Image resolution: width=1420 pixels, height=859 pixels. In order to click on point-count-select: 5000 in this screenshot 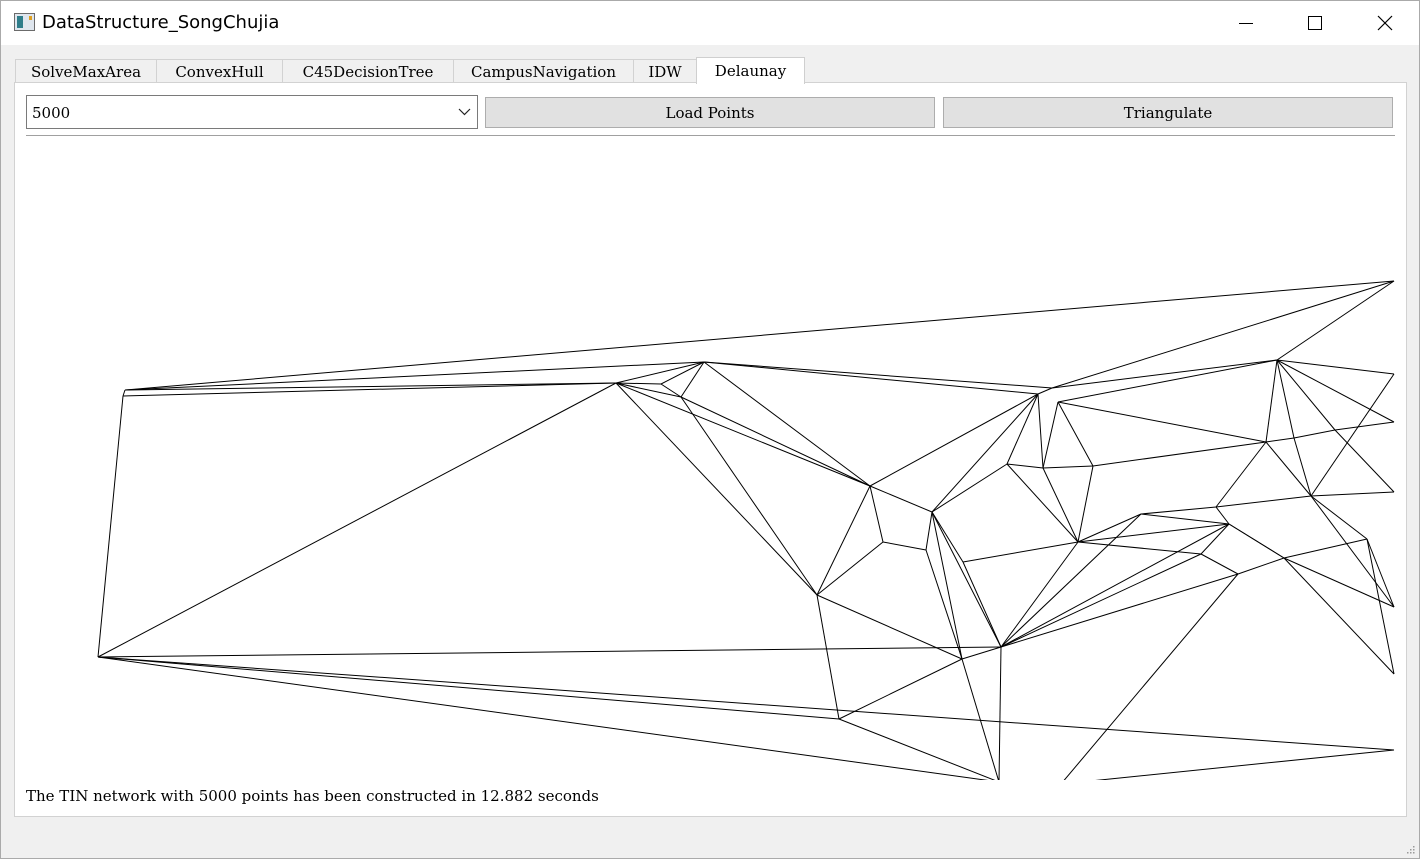, I will do `click(252, 112)`.